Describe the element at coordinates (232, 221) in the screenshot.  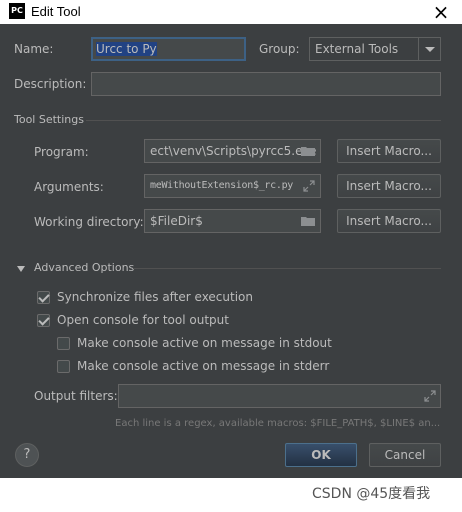
I see `working-directory-input: $FileDir$` at that location.